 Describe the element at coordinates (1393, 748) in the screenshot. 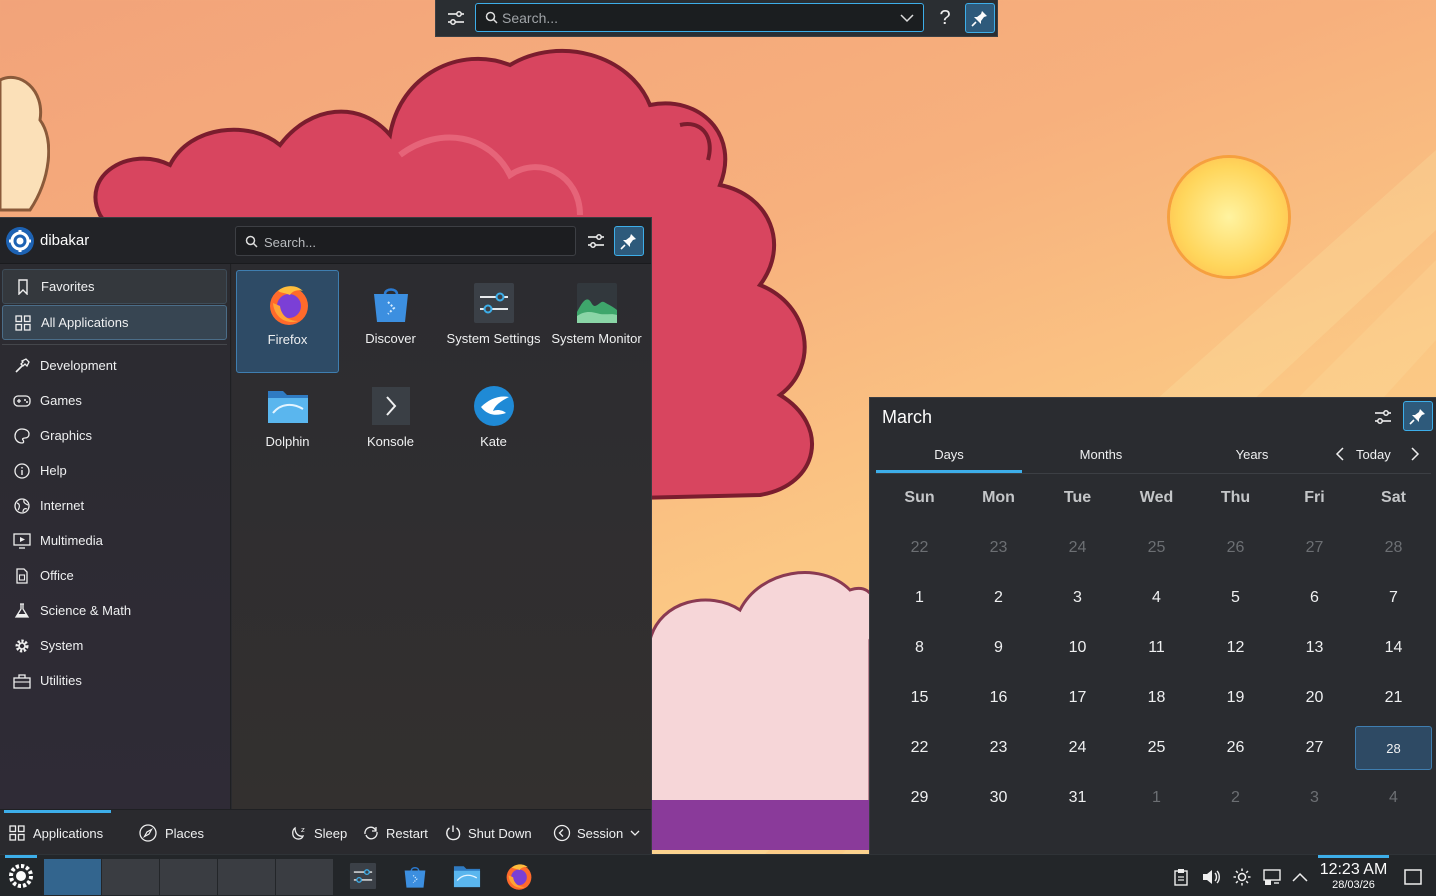

I see `calendar-day-today: 28` at that location.